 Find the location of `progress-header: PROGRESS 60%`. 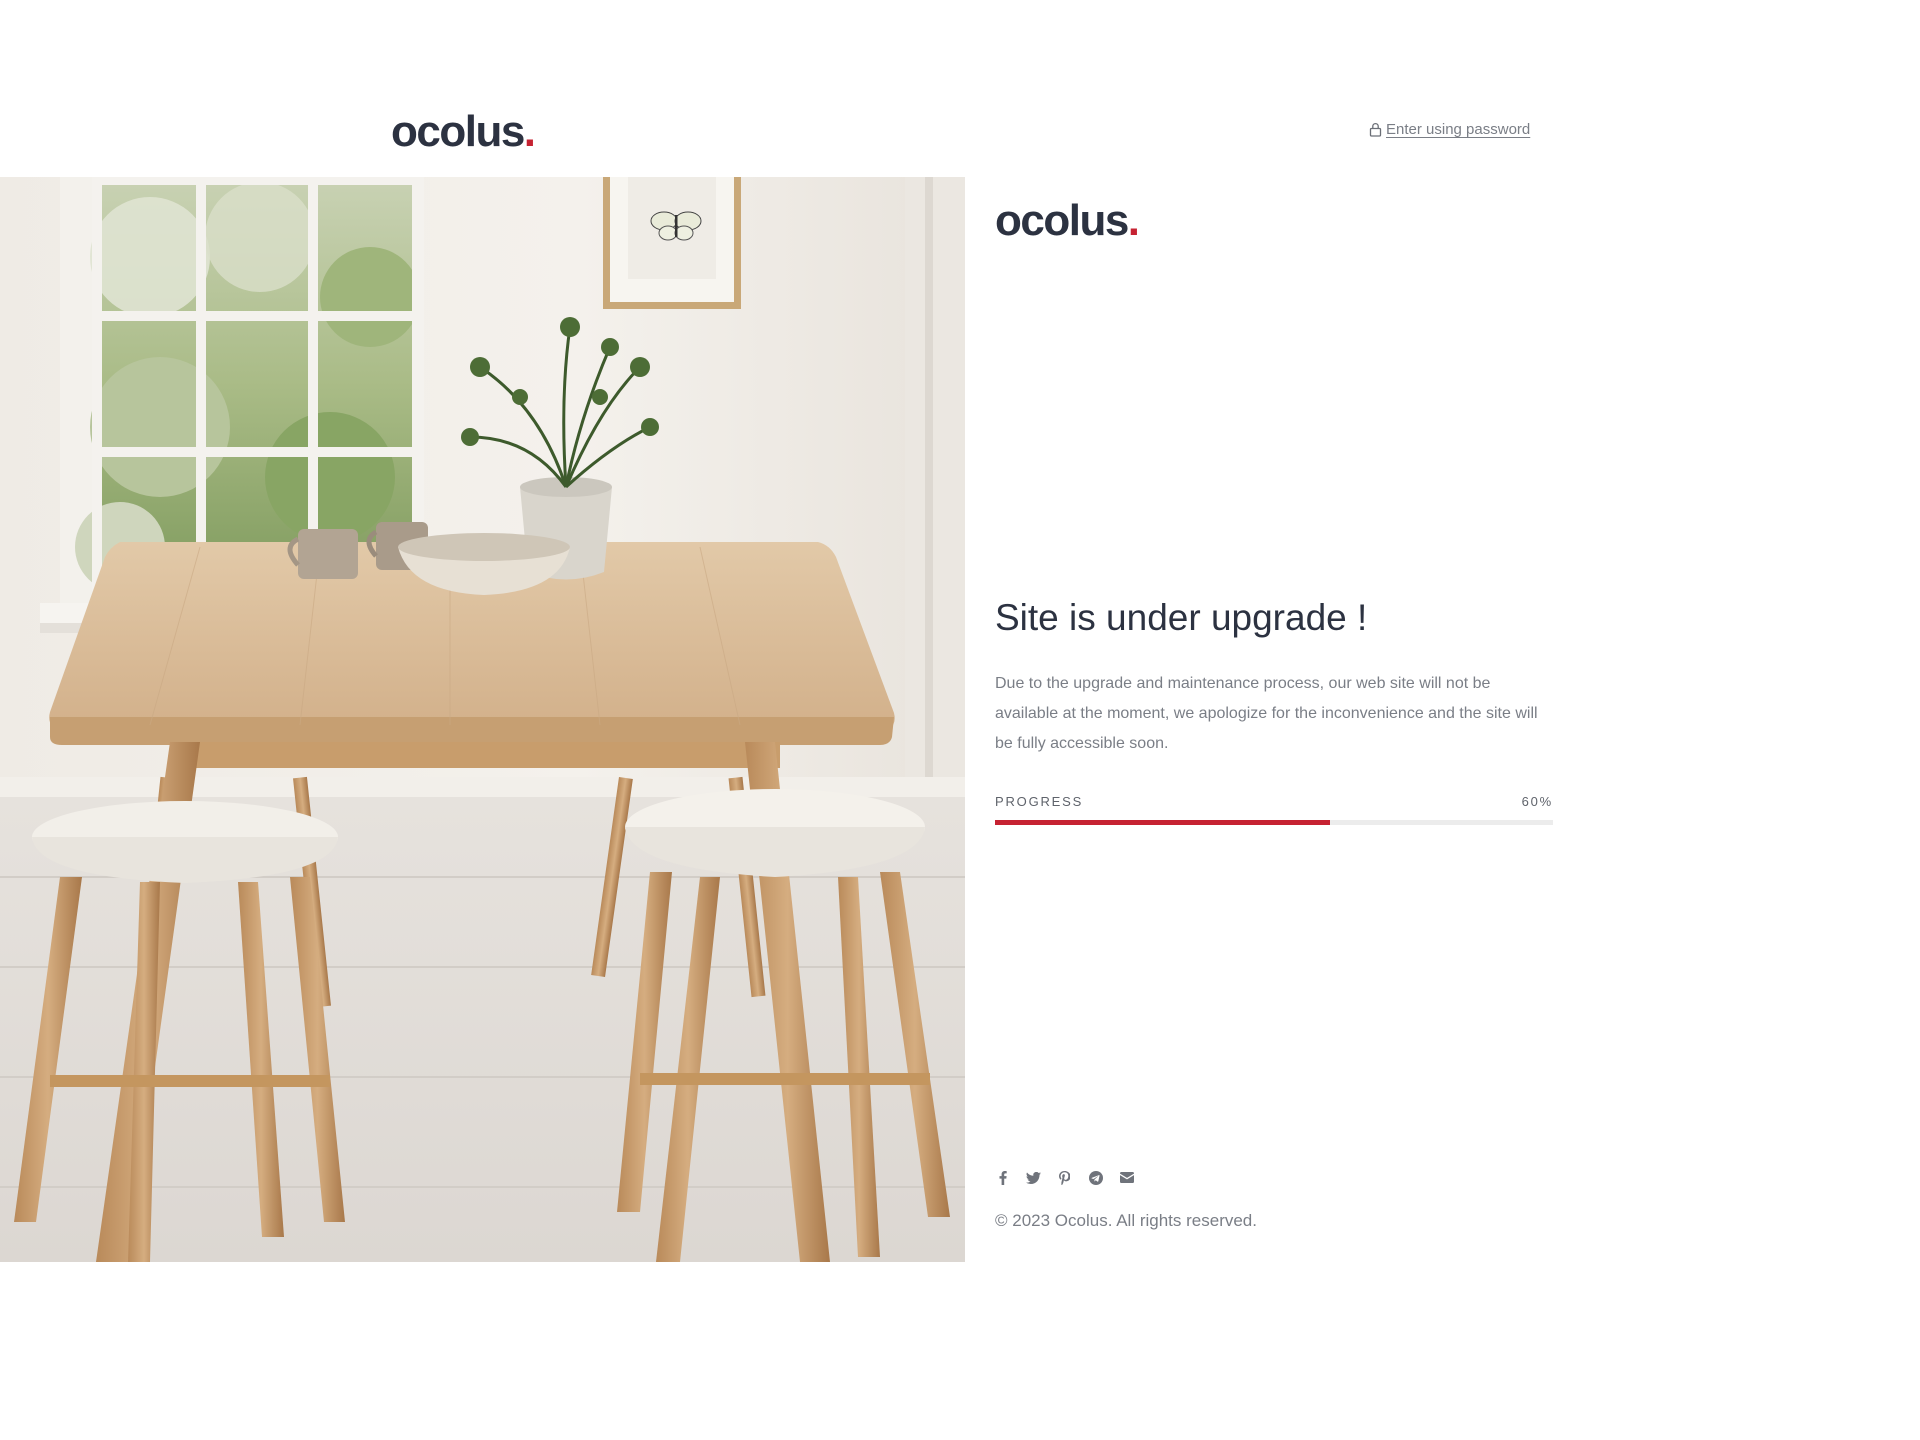

progress-header: PROGRESS 60% is located at coordinates (1274, 801).